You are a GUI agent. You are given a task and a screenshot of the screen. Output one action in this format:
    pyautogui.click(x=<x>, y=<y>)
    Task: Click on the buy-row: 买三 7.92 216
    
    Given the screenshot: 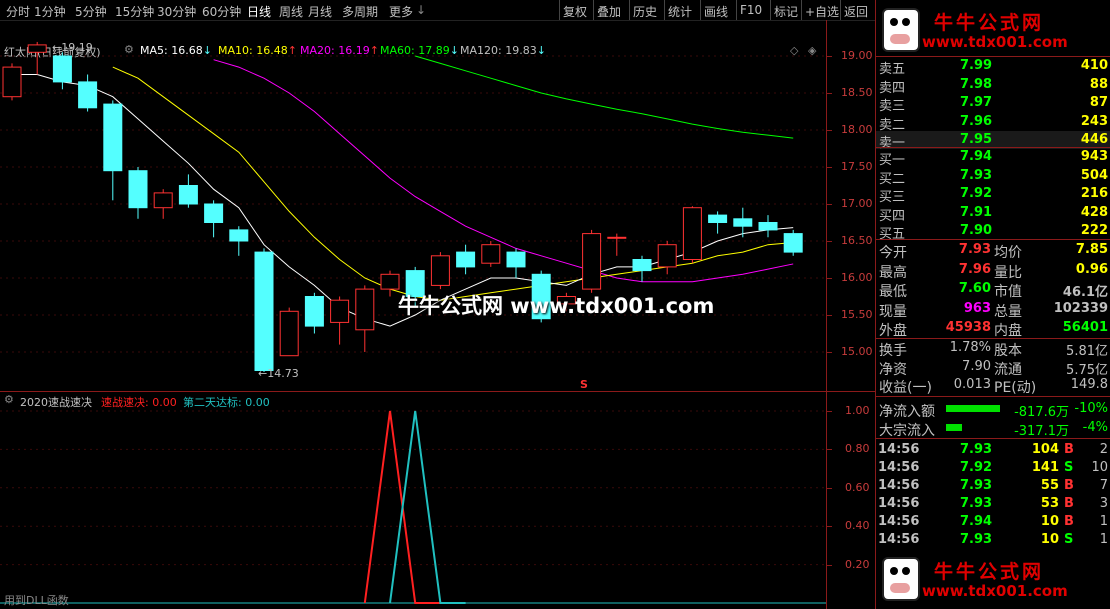 What is the action you would take?
    pyautogui.click(x=993, y=195)
    